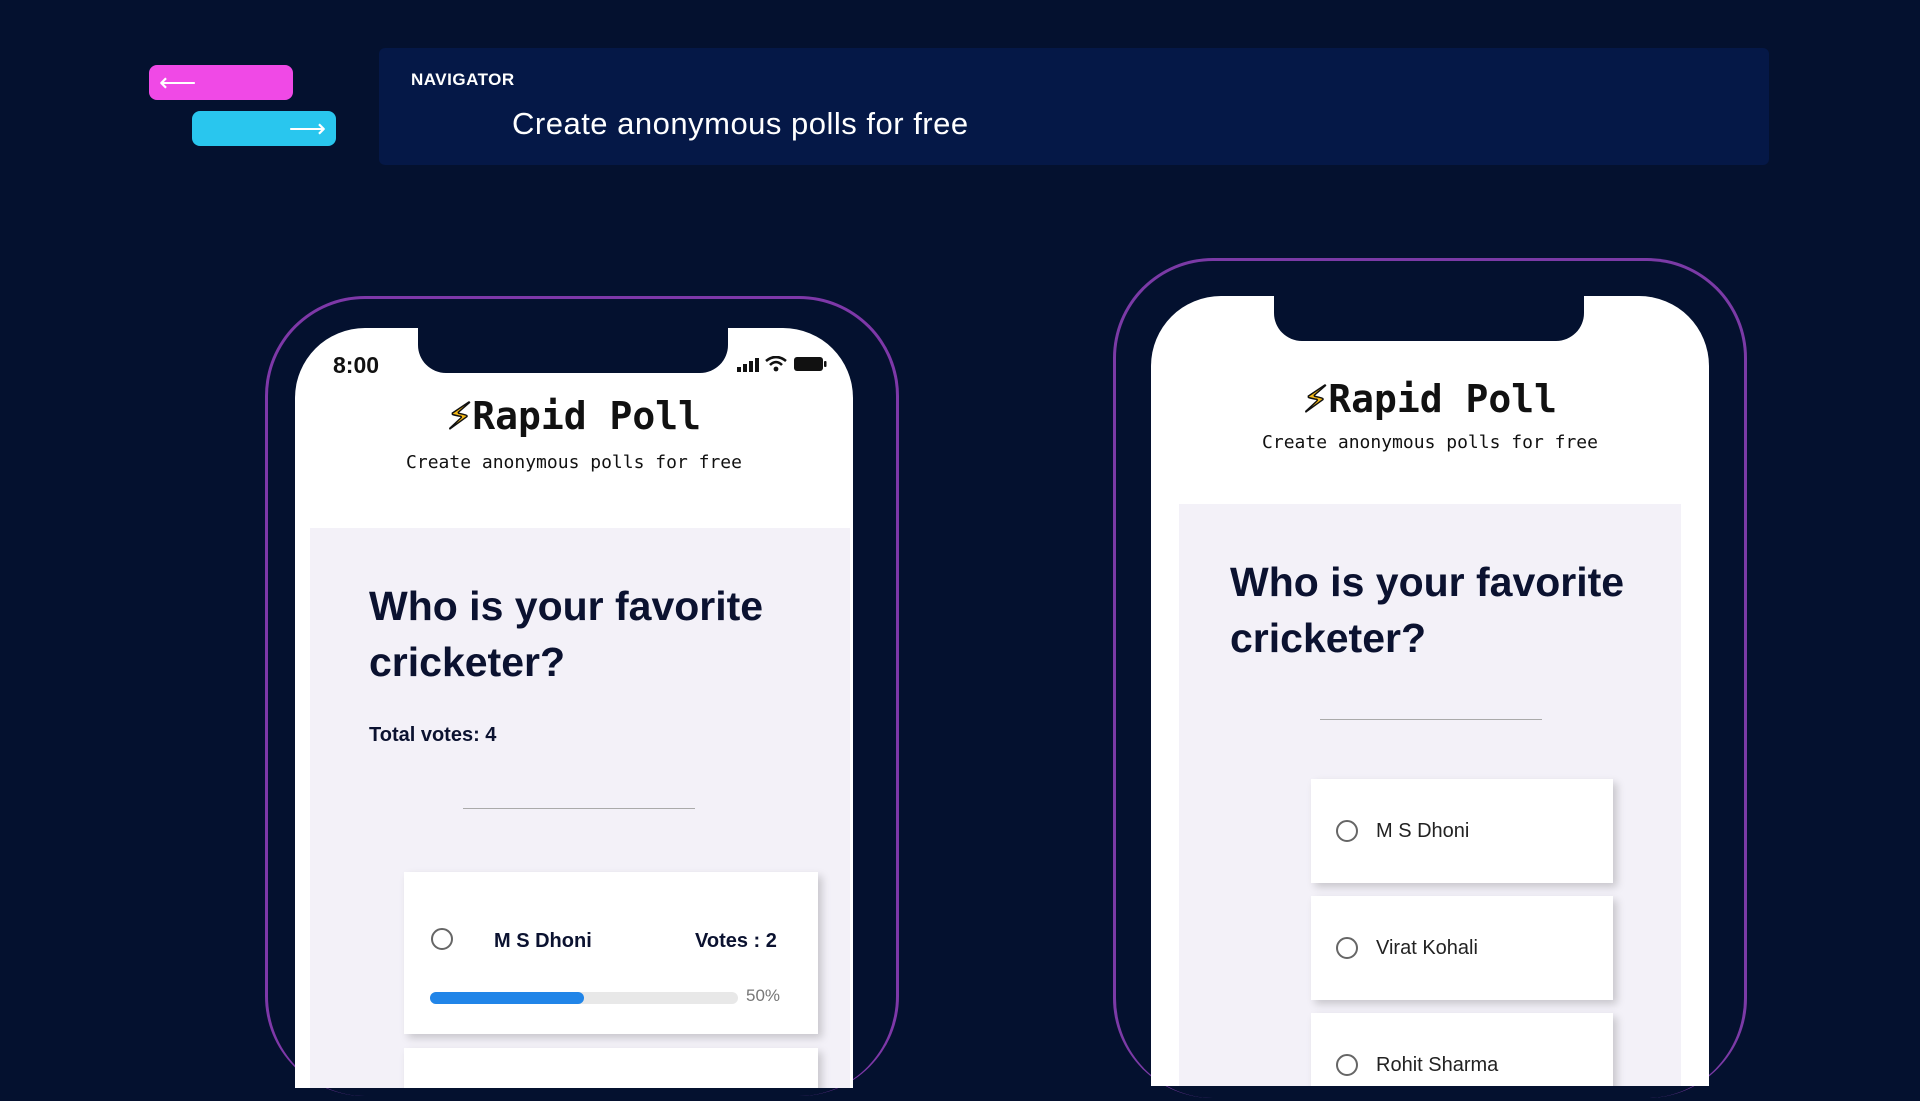 This screenshot has width=1920, height=1101. Describe the element at coordinates (463, 79) in the screenshot. I see `navigator-label: NAVIGATOR` at that location.